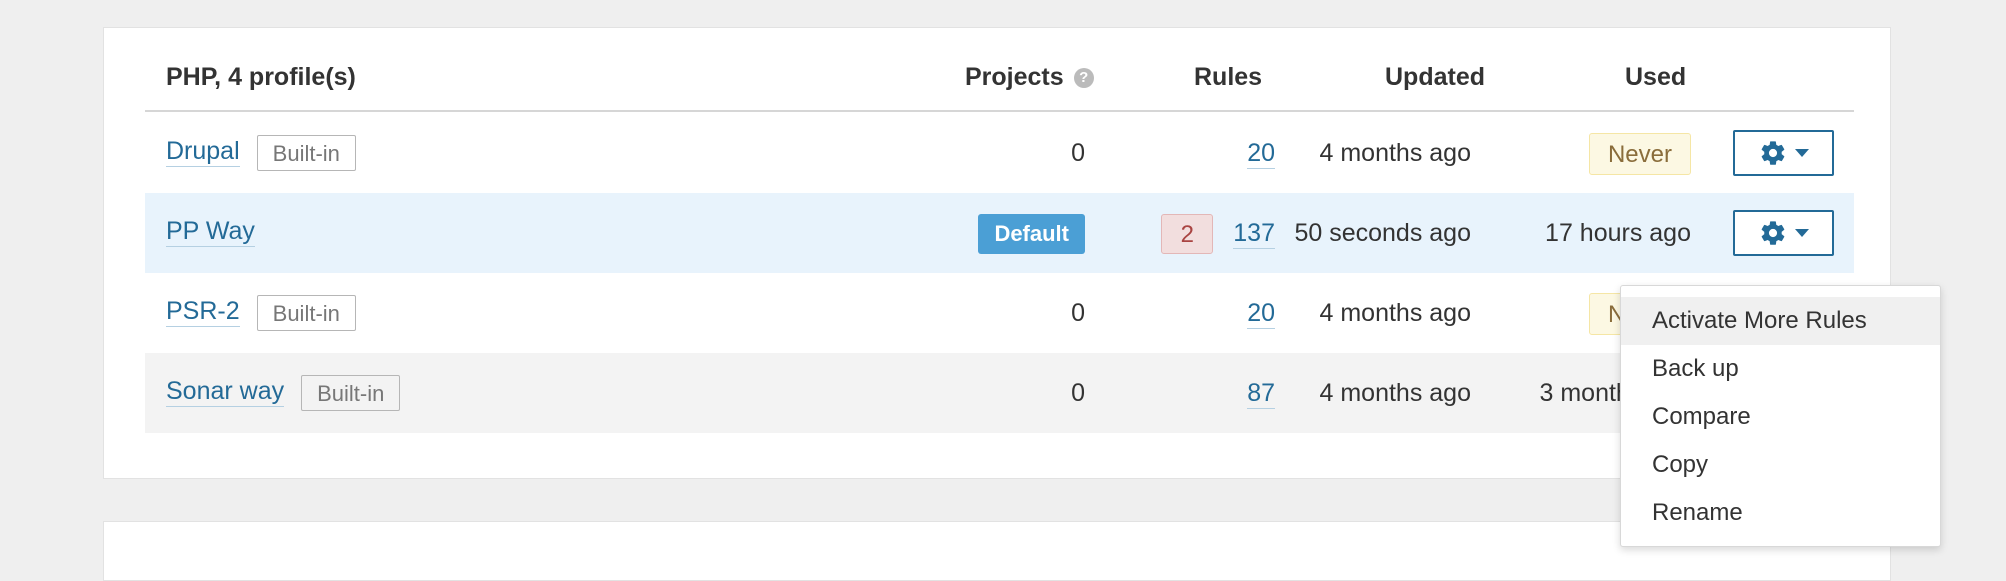  Describe the element at coordinates (1780, 513) in the screenshot. I see `menu-item-rename: Rename` at that location.